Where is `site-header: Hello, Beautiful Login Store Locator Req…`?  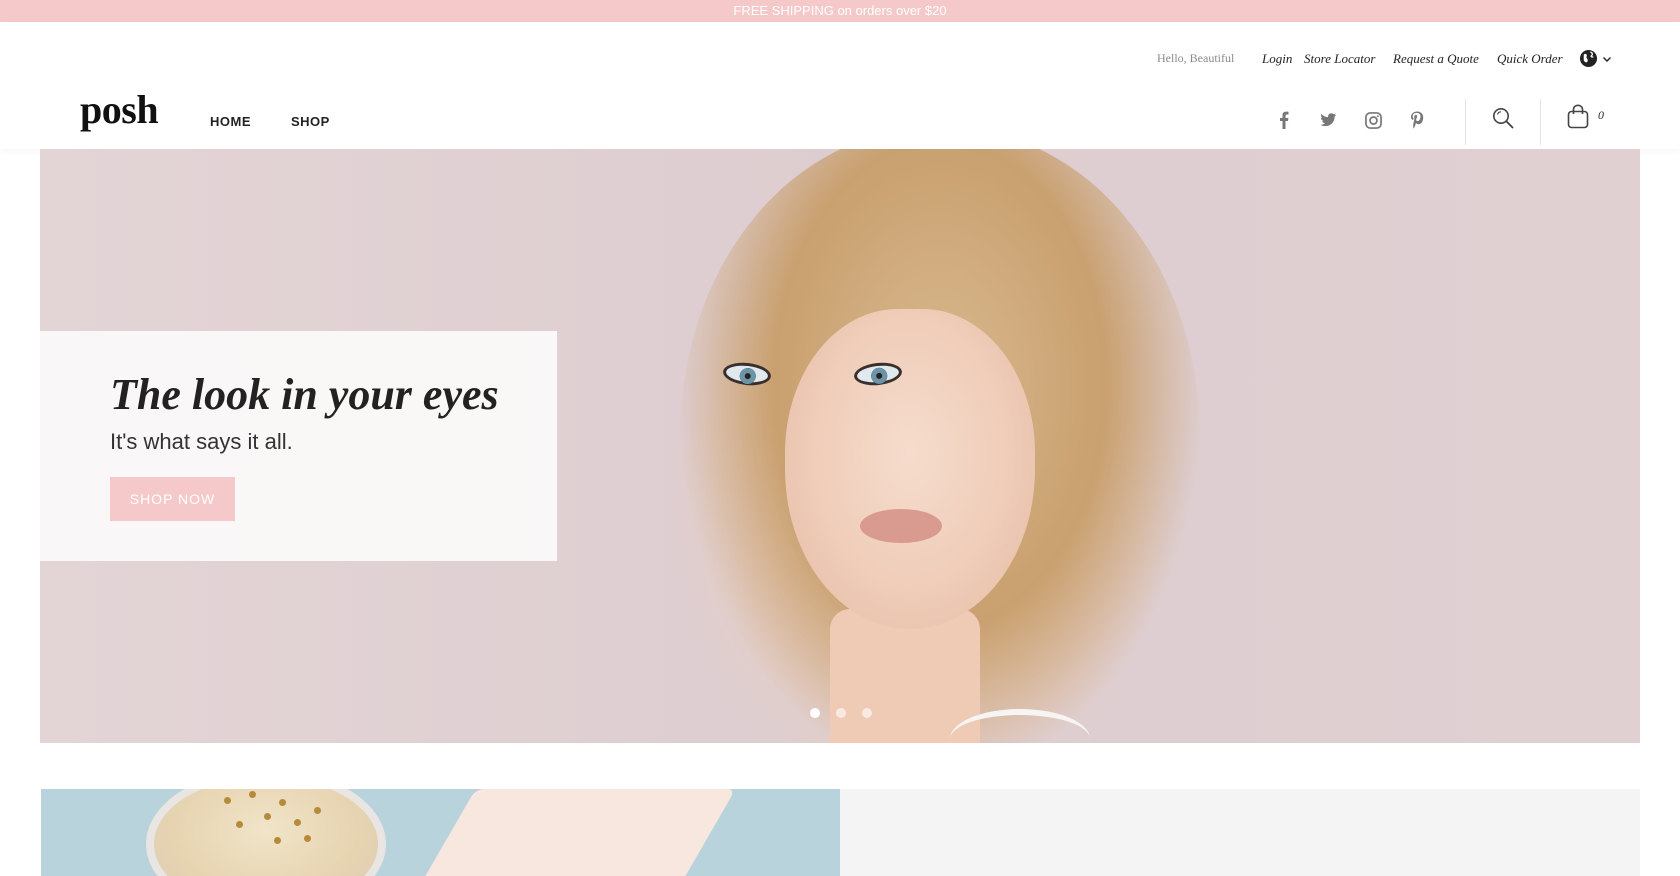
site-header: Hello, Beautiful Login Store Locator Req… is located at coordinates (840, 85).